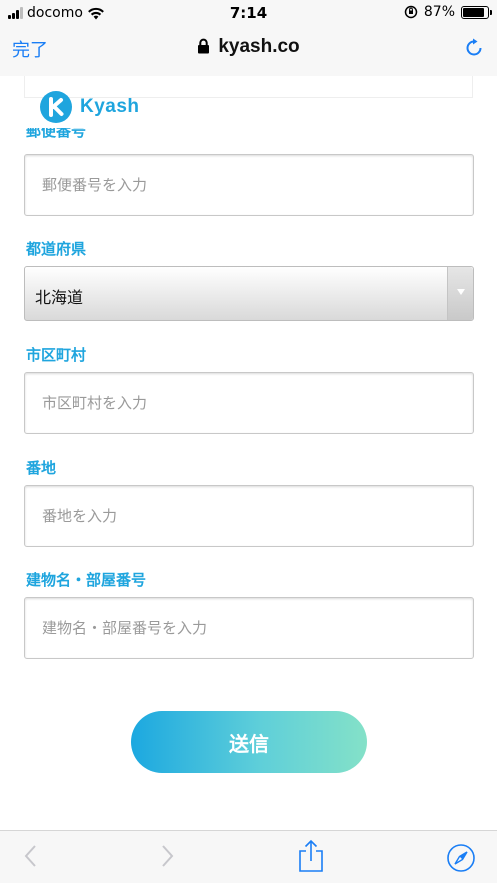 Image resolution: width=497 pixels, height=883 pixels. I want to click on address-field, so click(249, 516).